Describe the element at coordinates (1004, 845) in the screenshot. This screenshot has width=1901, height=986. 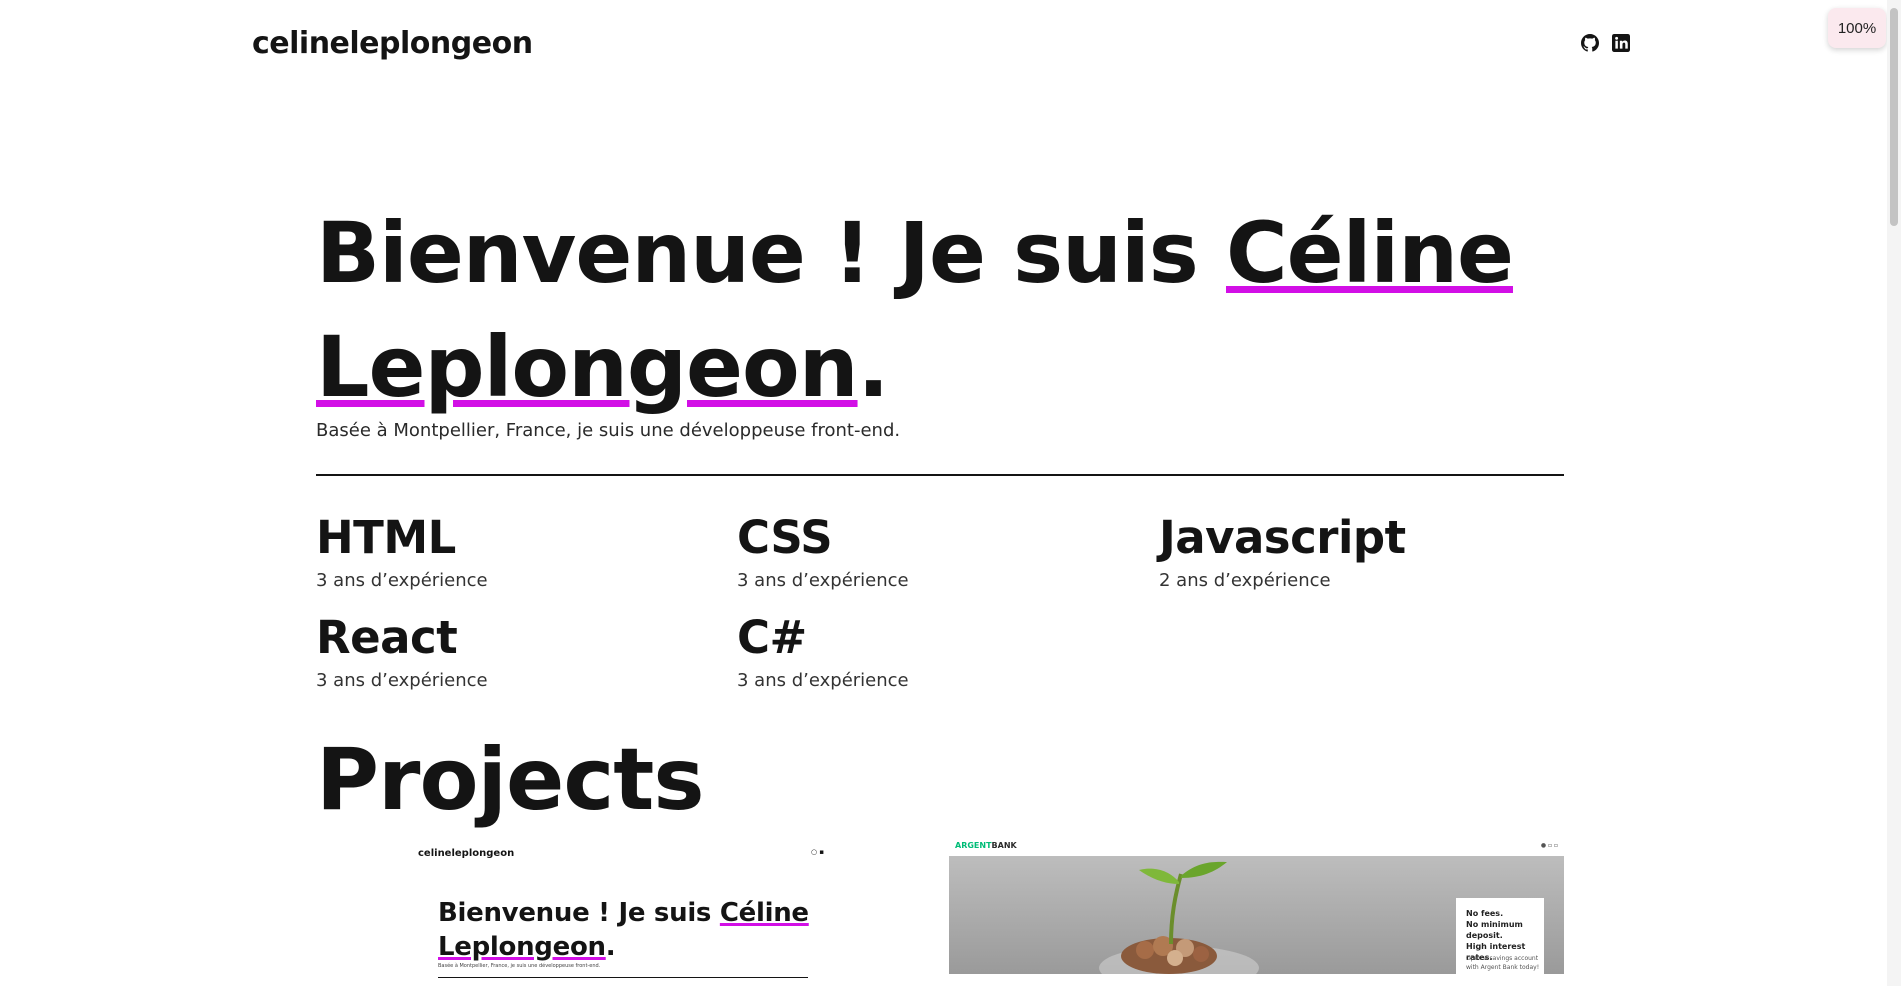
I see `project-thumb-logo-rest: BANK` at that location.